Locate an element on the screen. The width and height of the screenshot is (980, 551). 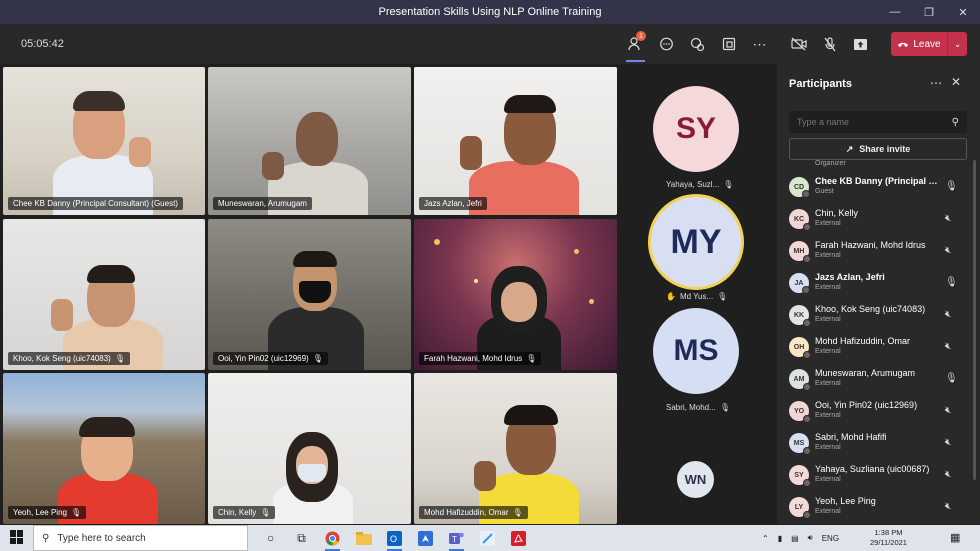
participant-name: Yeoh, Lee Ping is located at coordinates (845, 501).